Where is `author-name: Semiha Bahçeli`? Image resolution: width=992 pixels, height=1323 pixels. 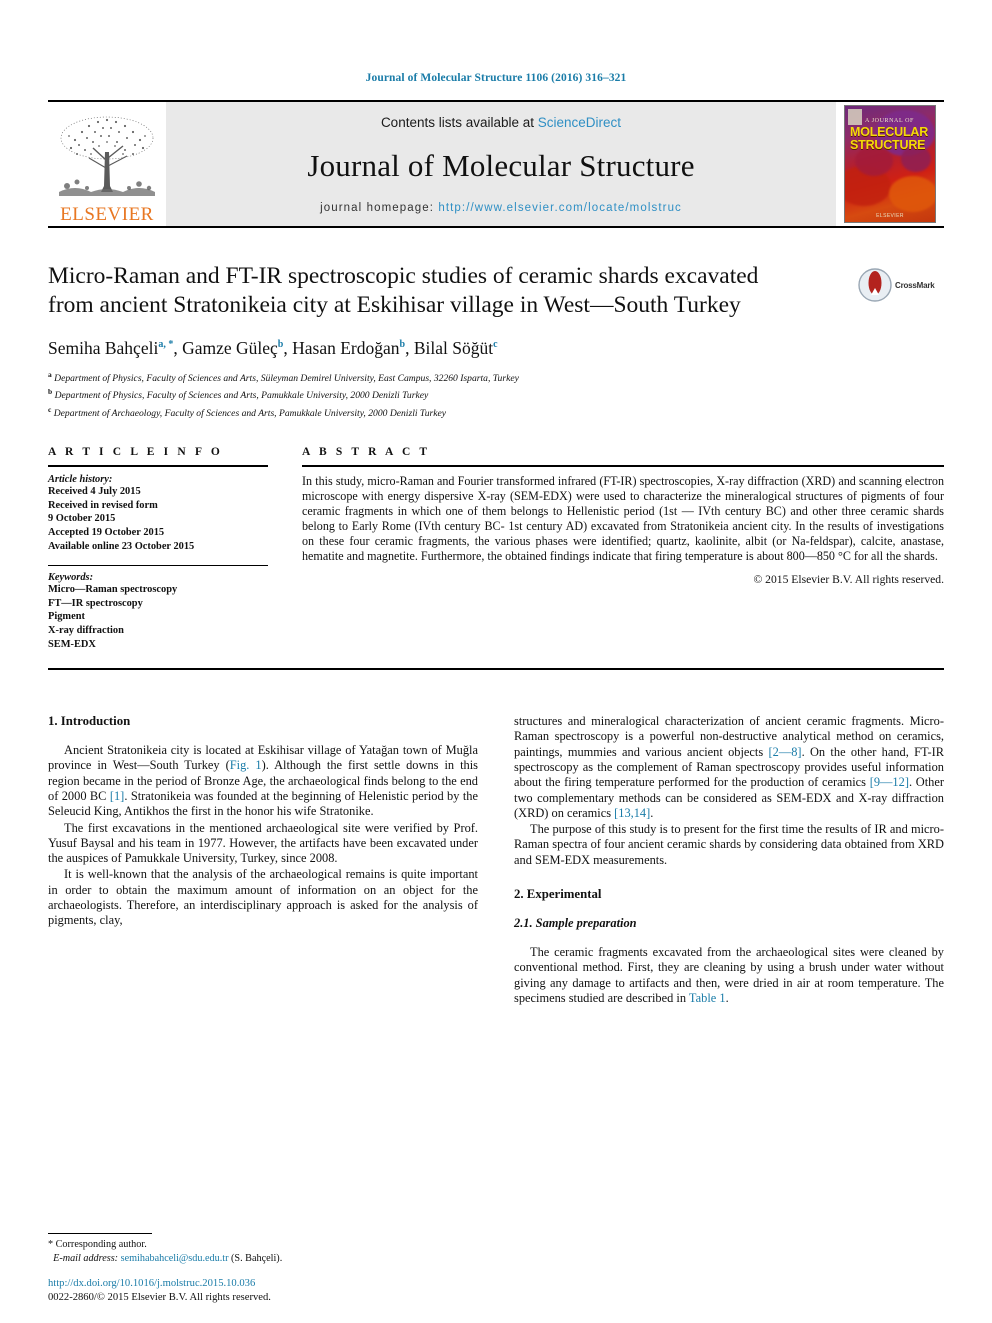
author-name: Semiha Bahçeli is located at coordinates (103, 348).